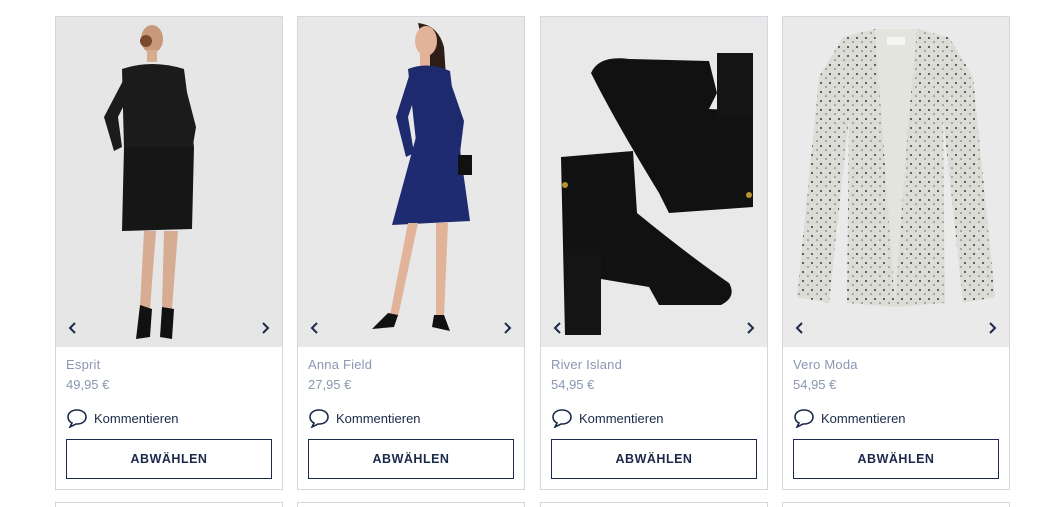  I want to click on product-price: 27,95 €, so click(330, 384).